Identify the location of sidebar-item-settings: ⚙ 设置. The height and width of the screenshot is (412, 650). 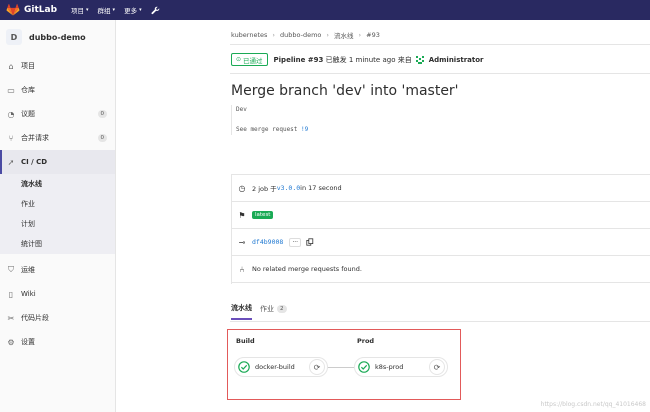
(57, 342).